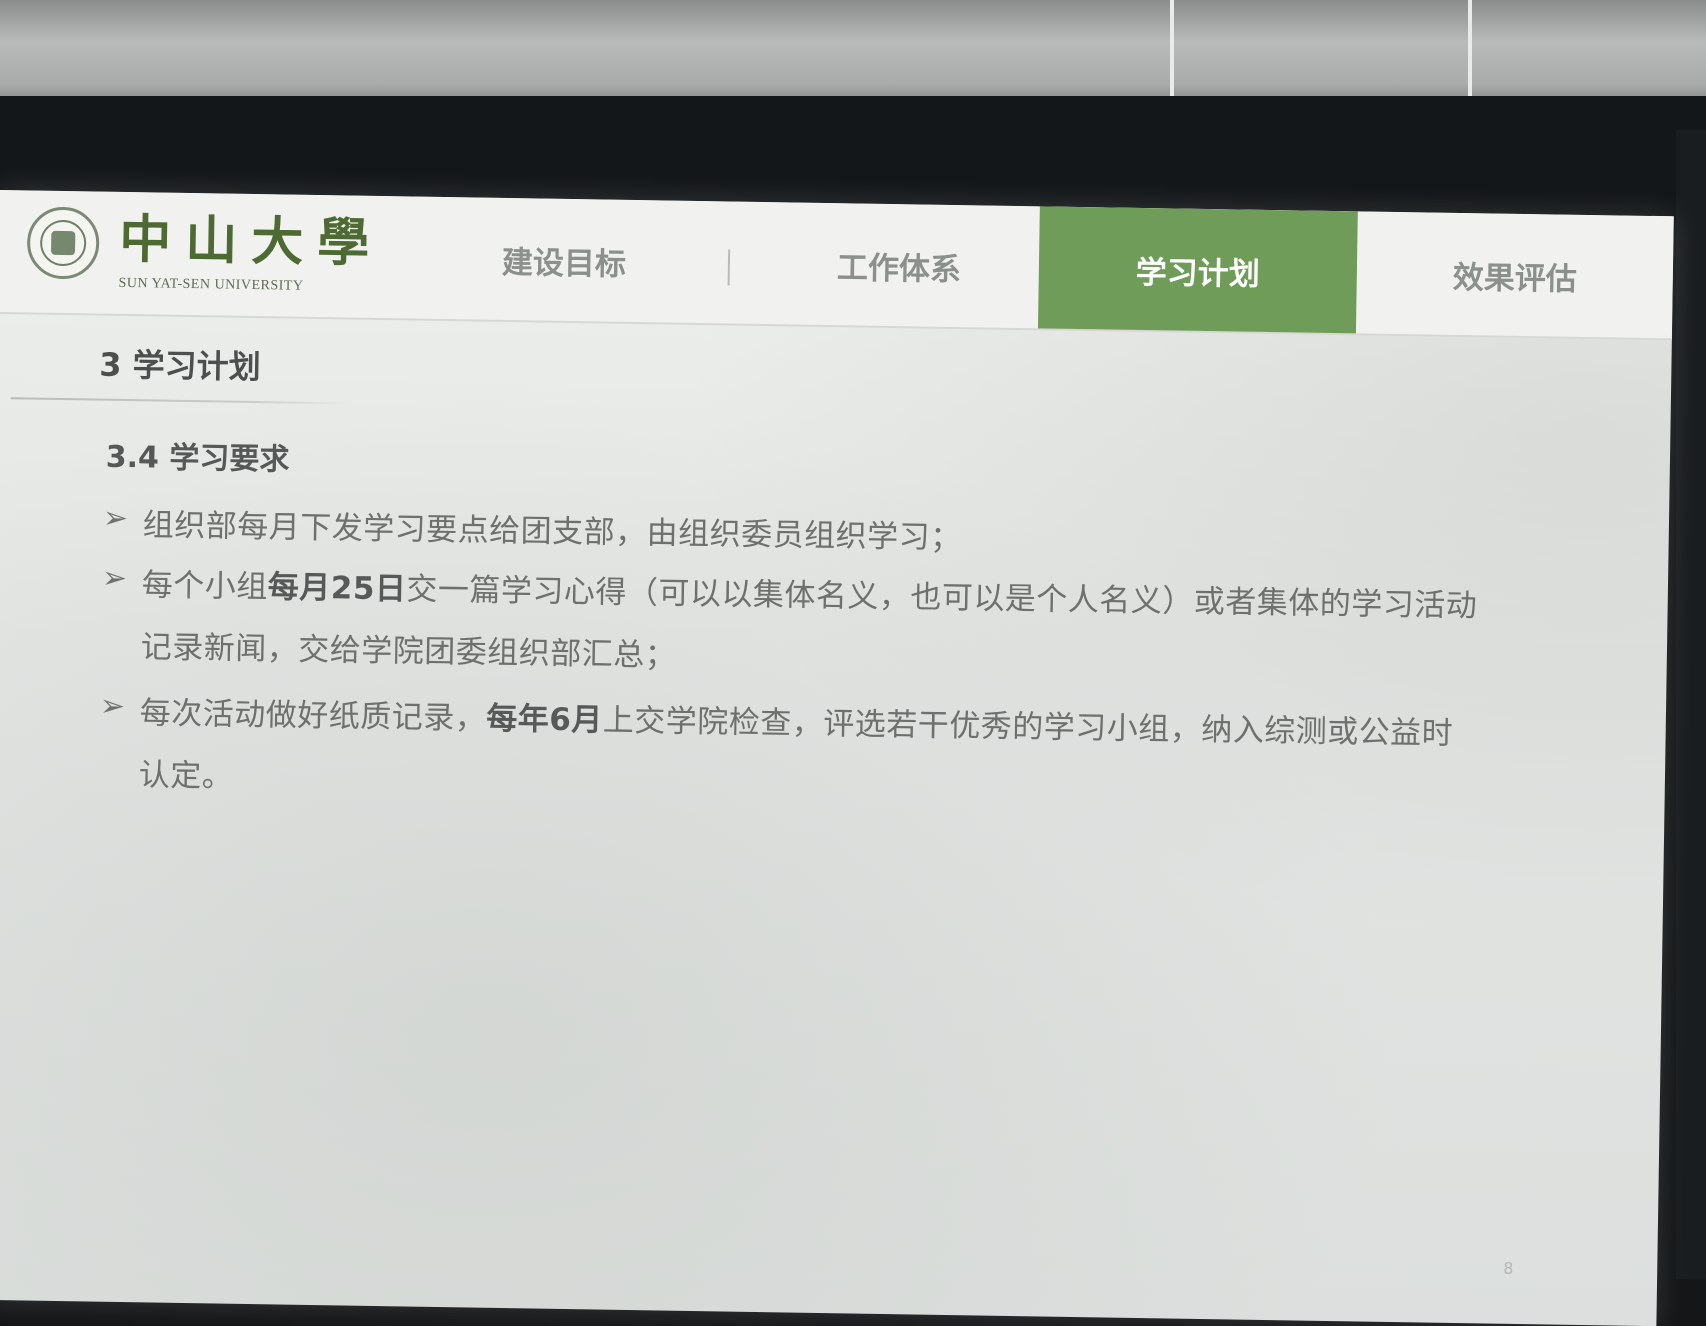 The height and width of the screenshot is (1326, 1706). What do you see at coordinates (564, 260) in the screenshot?
I see `tab-construction-goals: 建设目标` at bounding box center [564, 260].